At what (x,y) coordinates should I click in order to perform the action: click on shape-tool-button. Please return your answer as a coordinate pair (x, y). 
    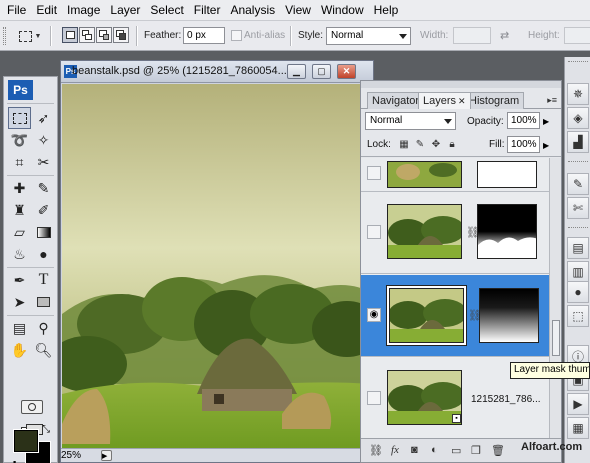
    Looking at the image, I should click on (43, 302).